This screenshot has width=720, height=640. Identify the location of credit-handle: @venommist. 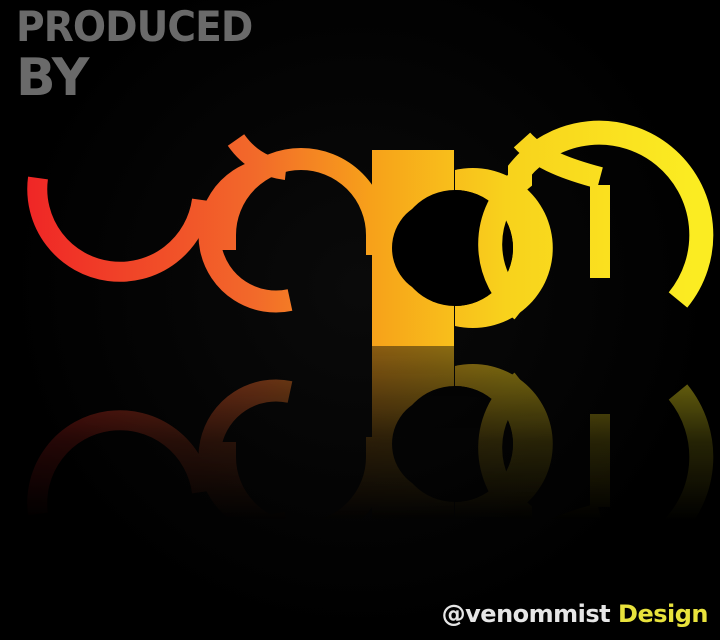
(526, 614).